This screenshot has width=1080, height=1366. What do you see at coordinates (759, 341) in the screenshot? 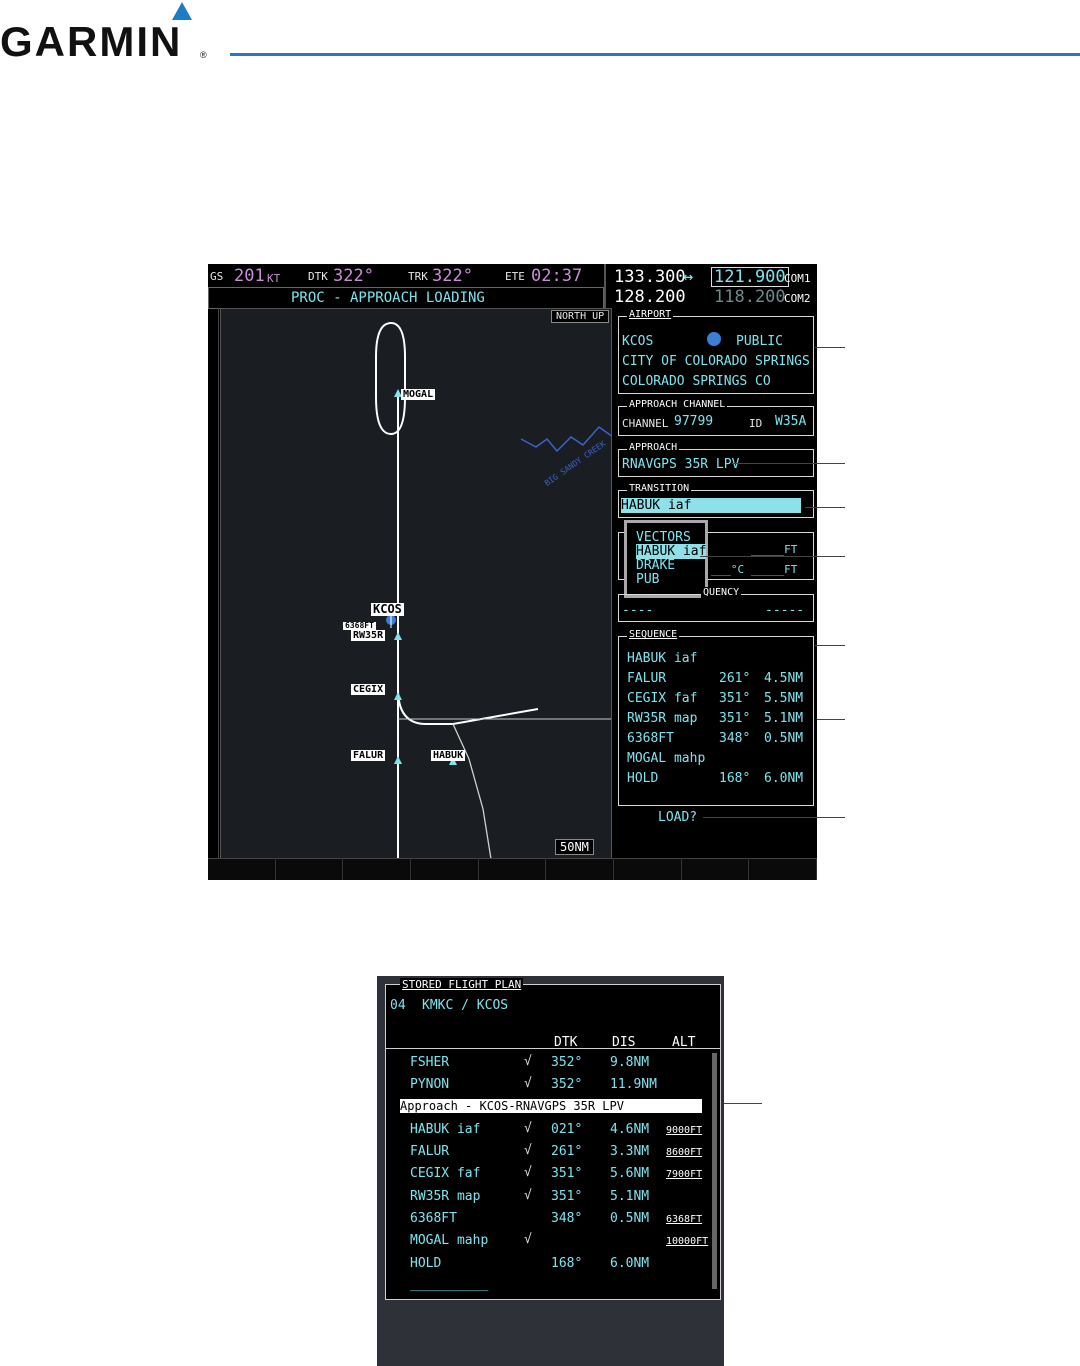
I see `airport-type: PUBLIC` at bounding box center [759, 341].